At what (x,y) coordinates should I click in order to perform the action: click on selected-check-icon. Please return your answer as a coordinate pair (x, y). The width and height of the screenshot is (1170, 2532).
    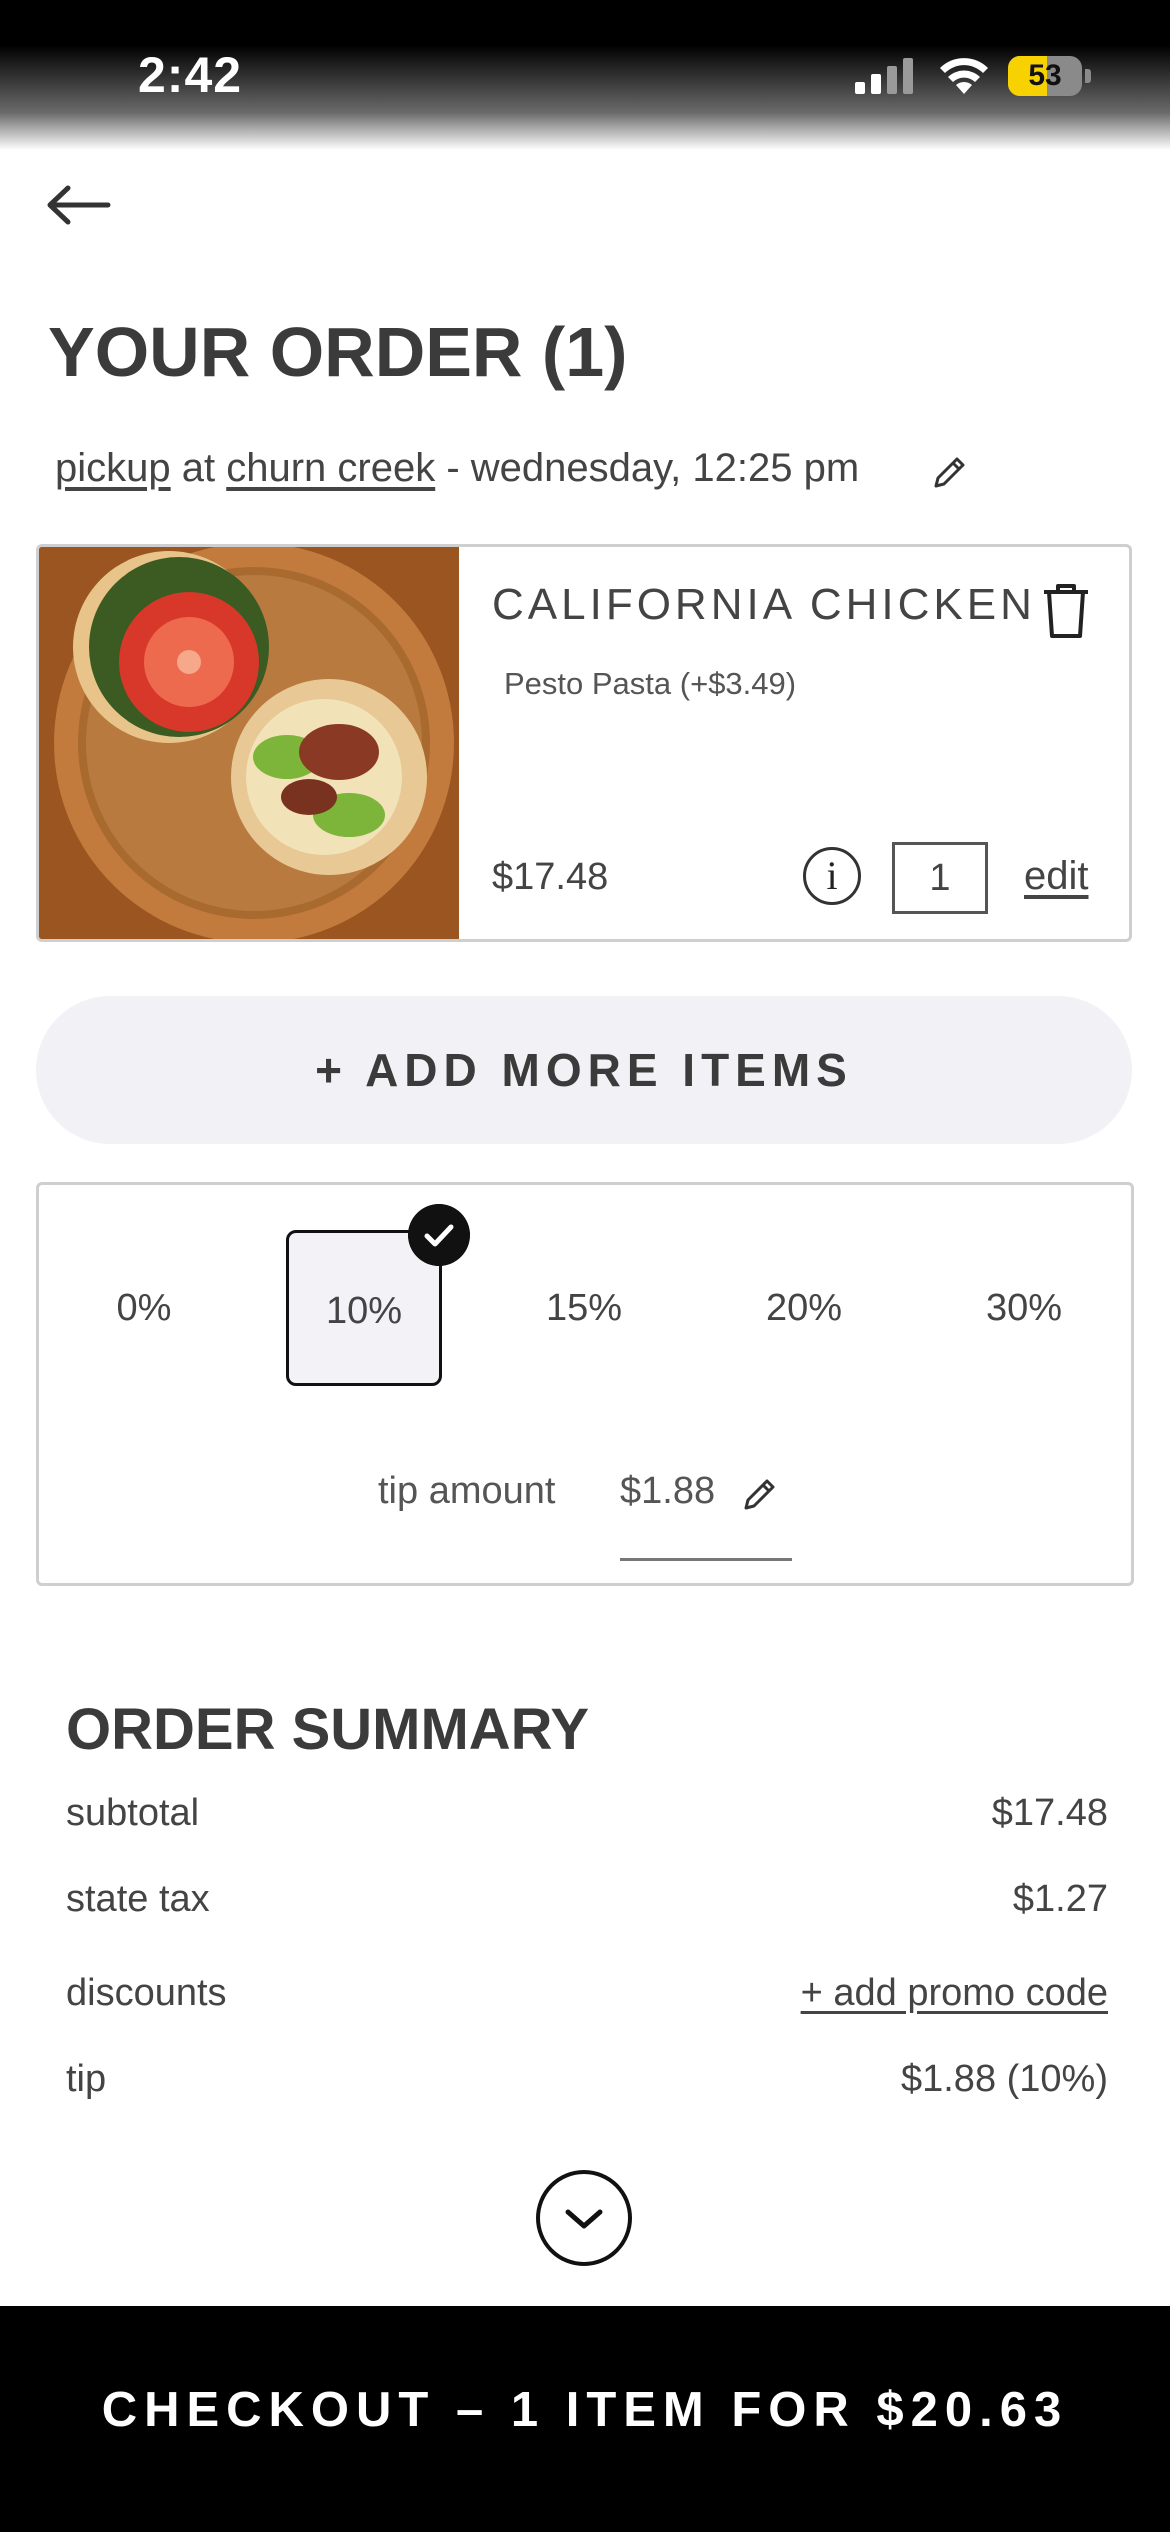
    Looking at the image, I should click on (439, 1235).